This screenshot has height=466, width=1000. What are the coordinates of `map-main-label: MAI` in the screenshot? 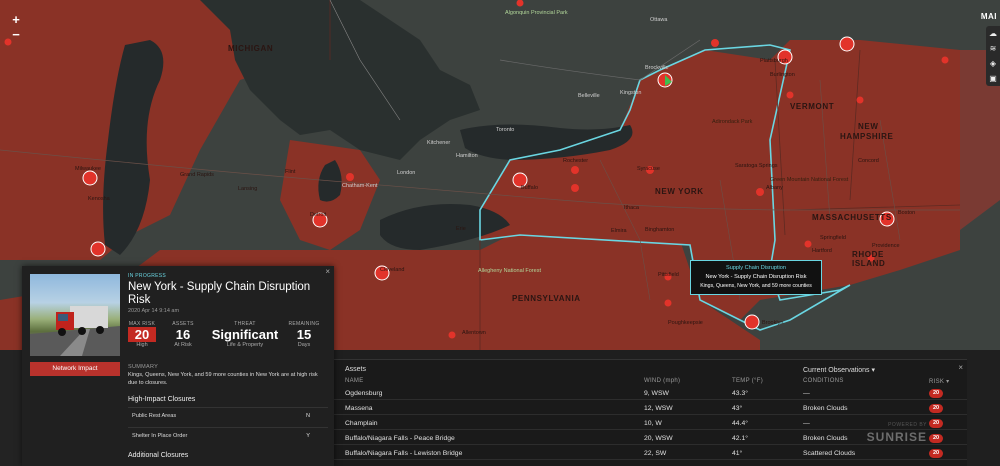 It's located at (988, 16).